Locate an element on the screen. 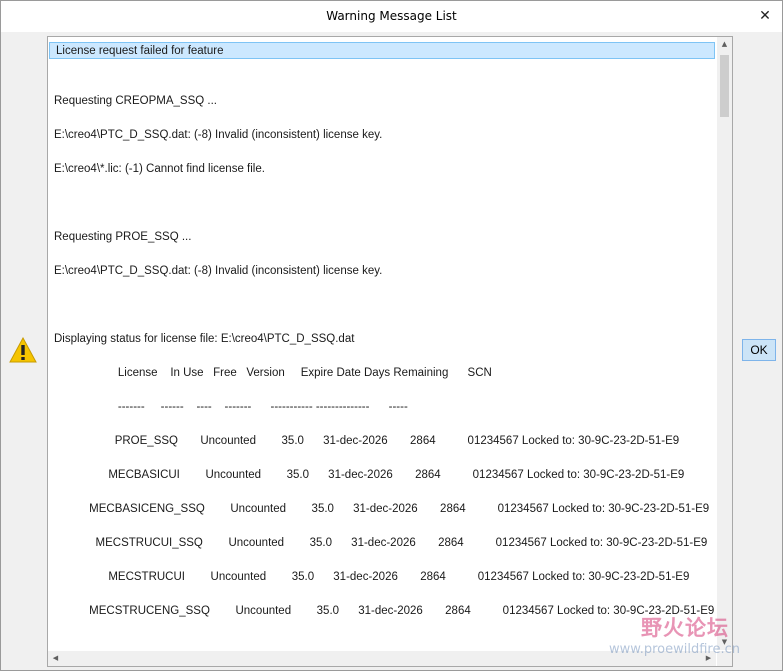  horizontal-scrollbar: ◀ ▶ is located at coordinates (382, 658).